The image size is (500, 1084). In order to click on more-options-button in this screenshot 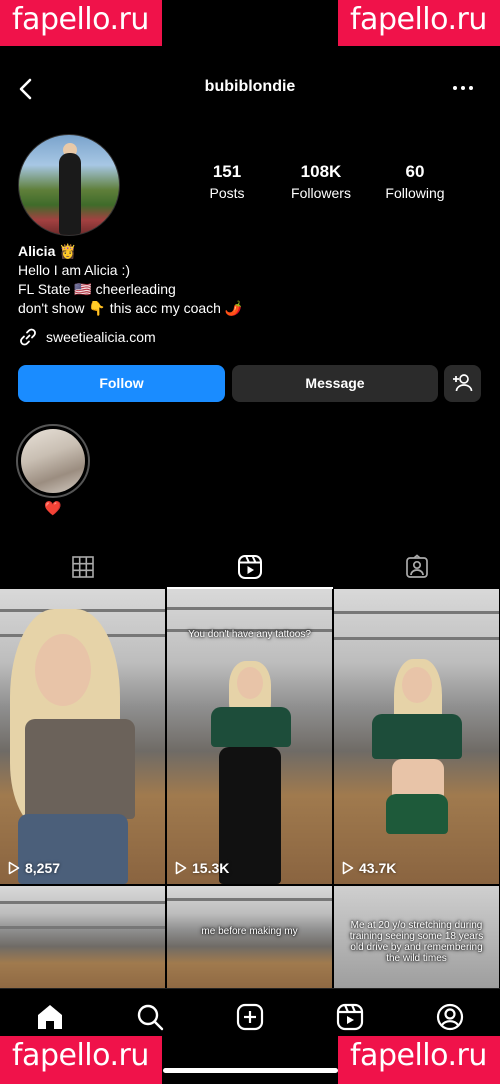, I will do `click(463, 88)`.